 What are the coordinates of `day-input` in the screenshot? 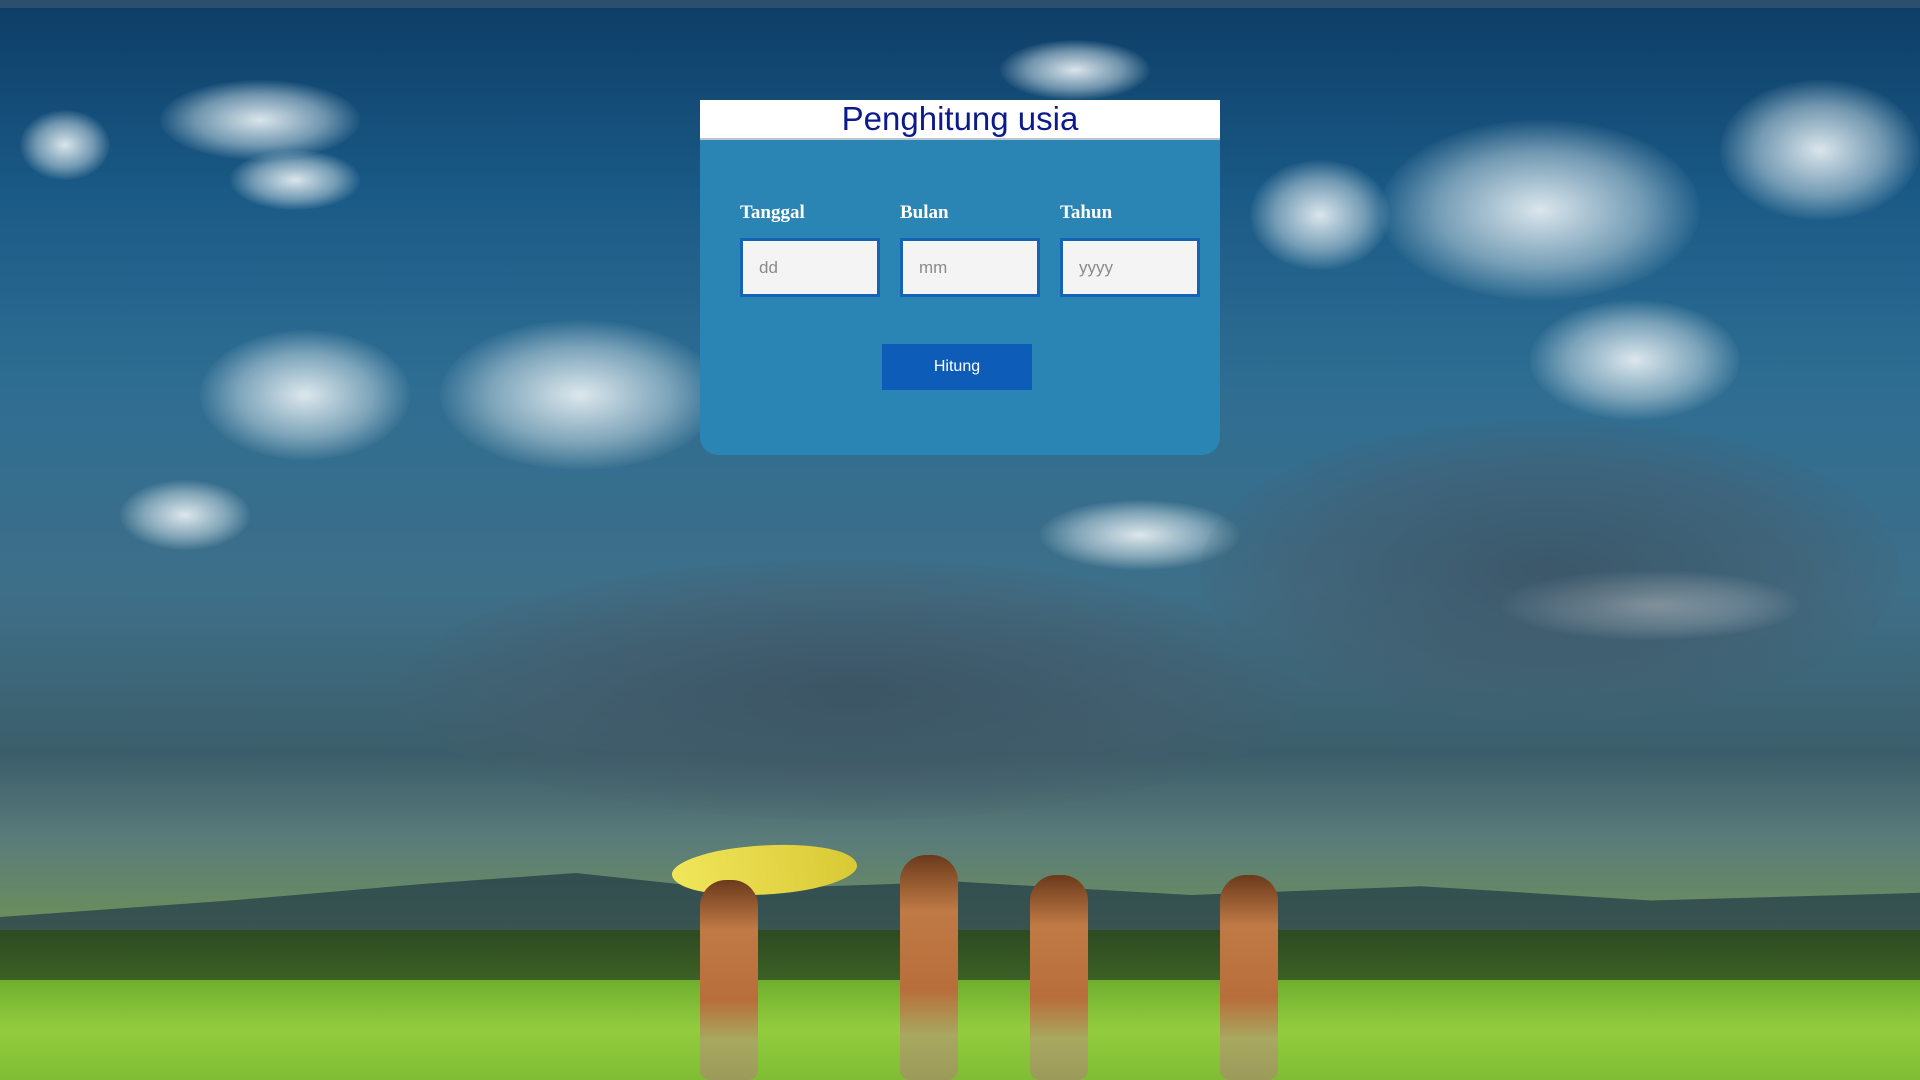 It's located at (810, 267).